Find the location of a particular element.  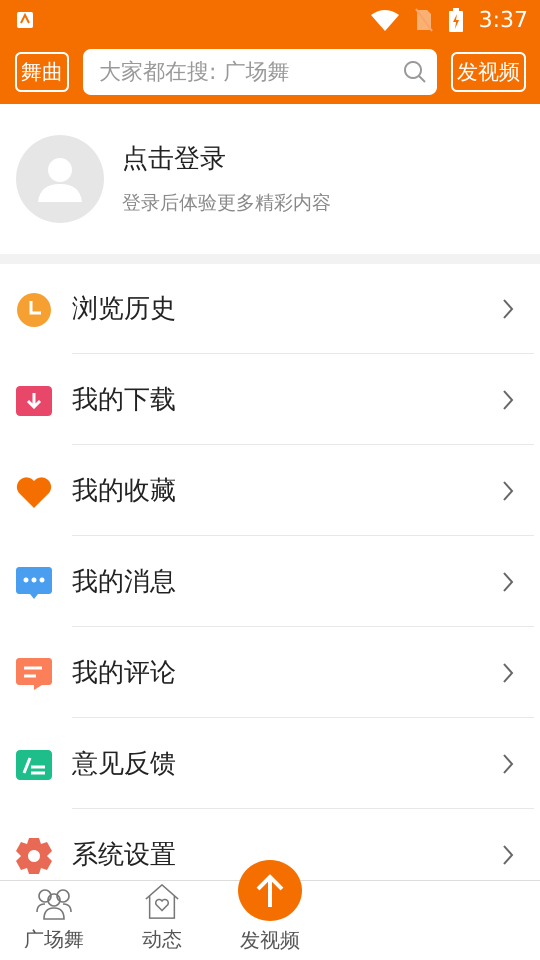

battery-charging-icon is located at coordinates (455, 20).